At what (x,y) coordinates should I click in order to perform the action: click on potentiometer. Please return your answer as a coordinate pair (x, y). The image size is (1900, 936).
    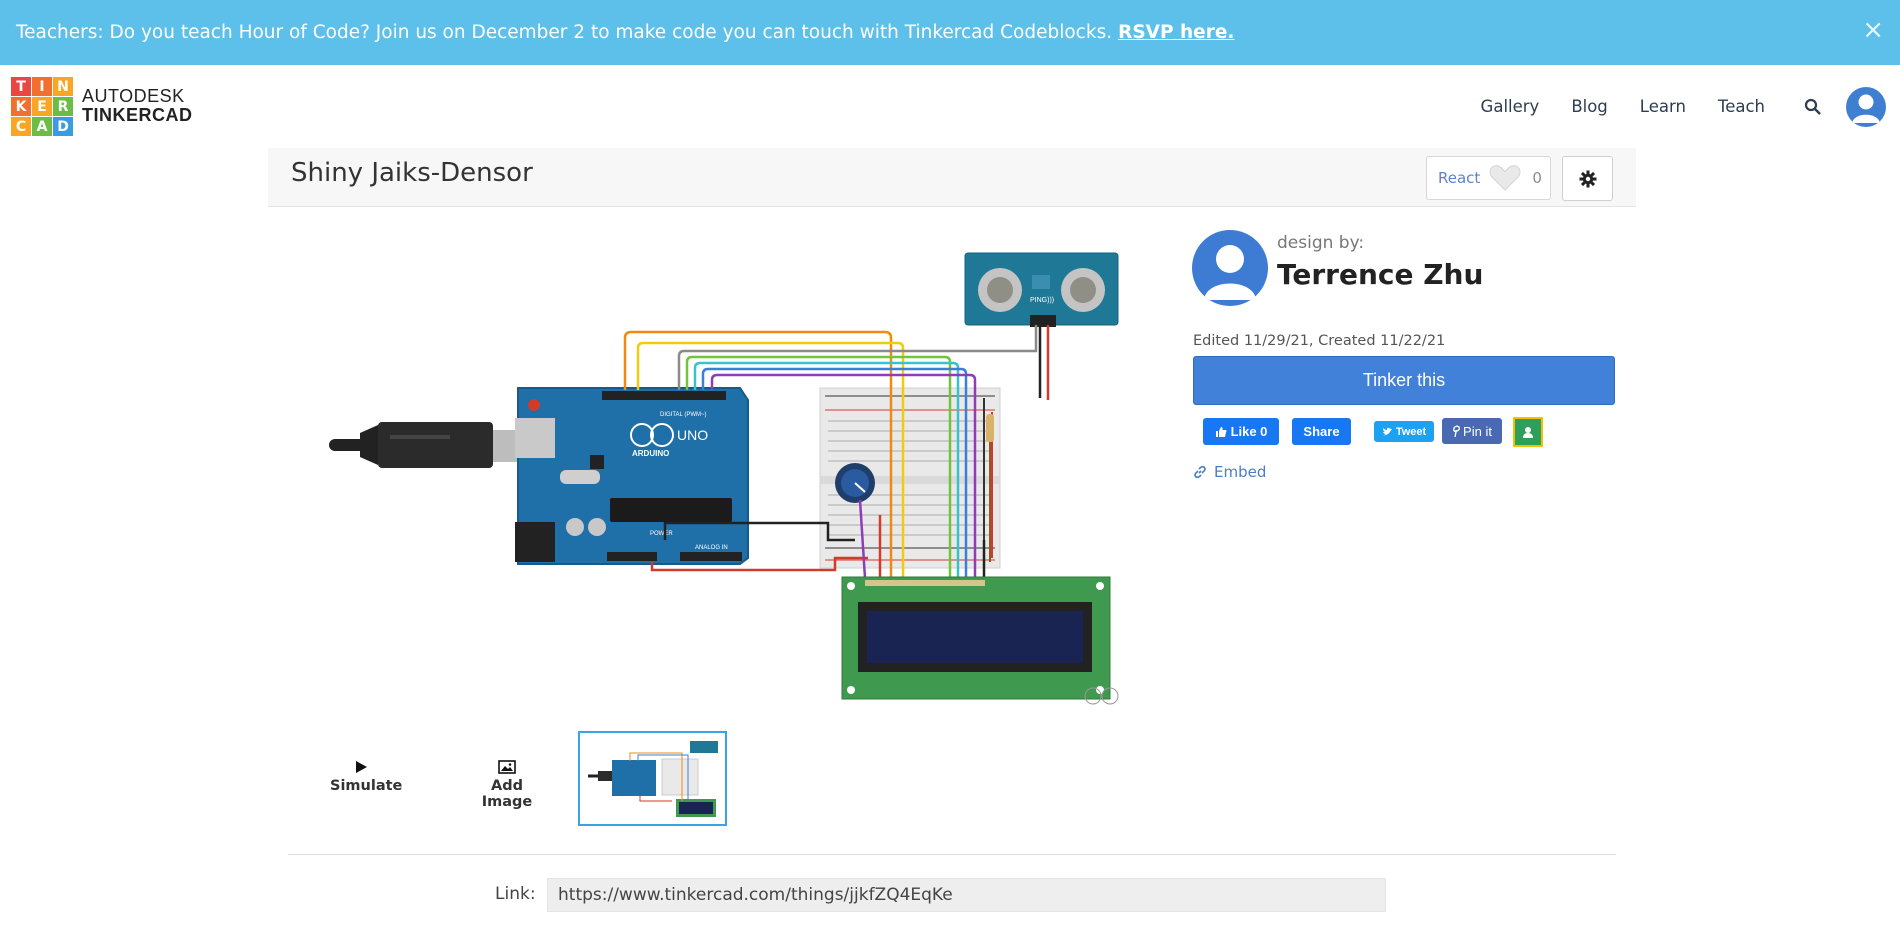
    Looking at the image, I should click on (855, 483).